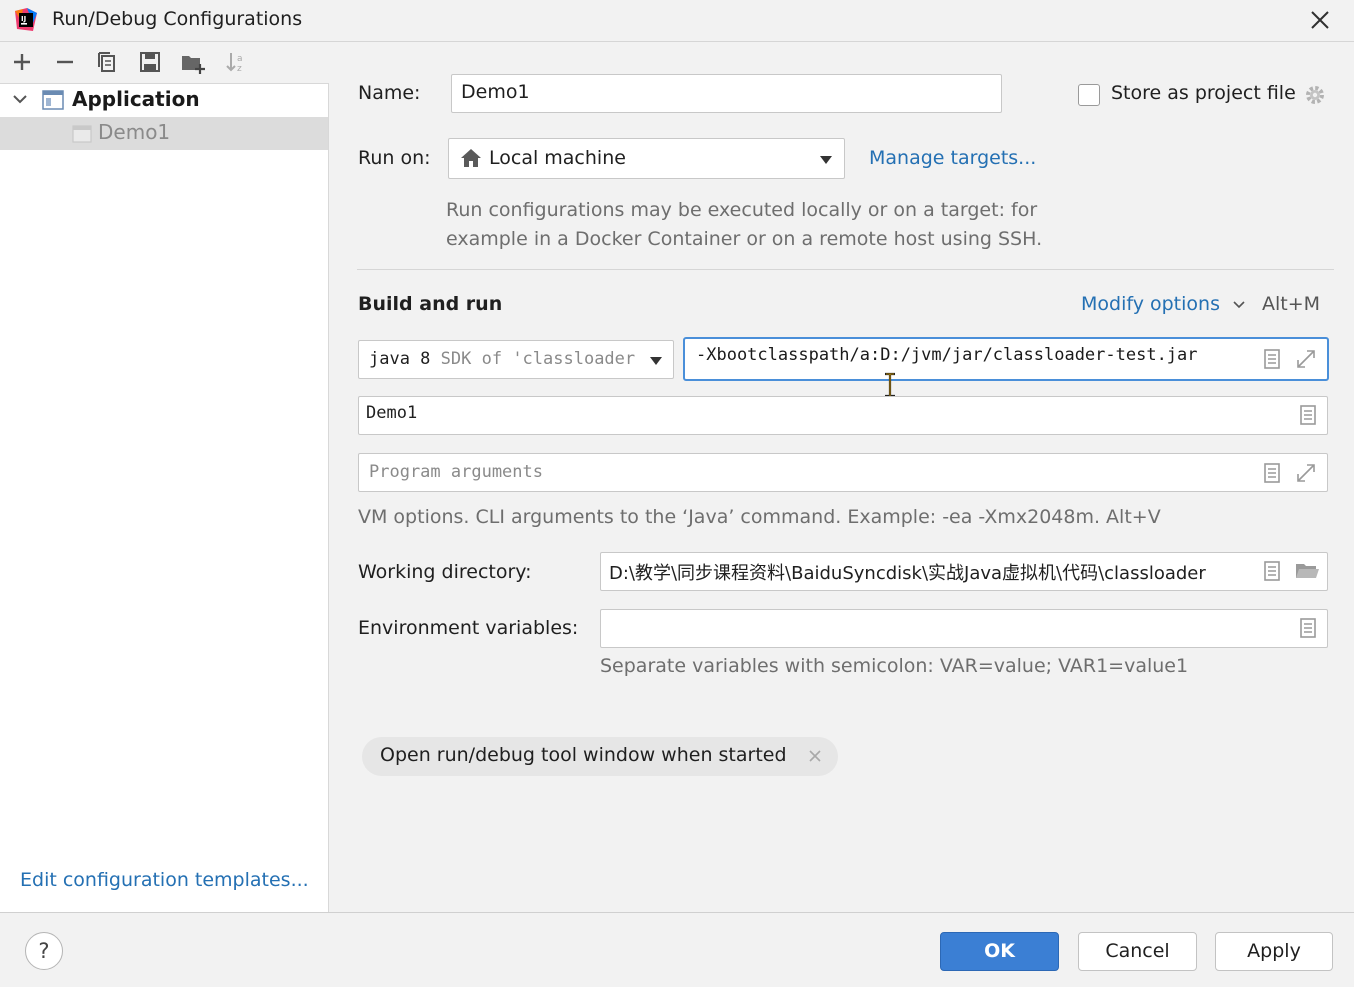 The image size is (1354, 987). Describe the element at coordinates (394, 158) in the screenshot. I see `run-on-label: Run on:` at that location.